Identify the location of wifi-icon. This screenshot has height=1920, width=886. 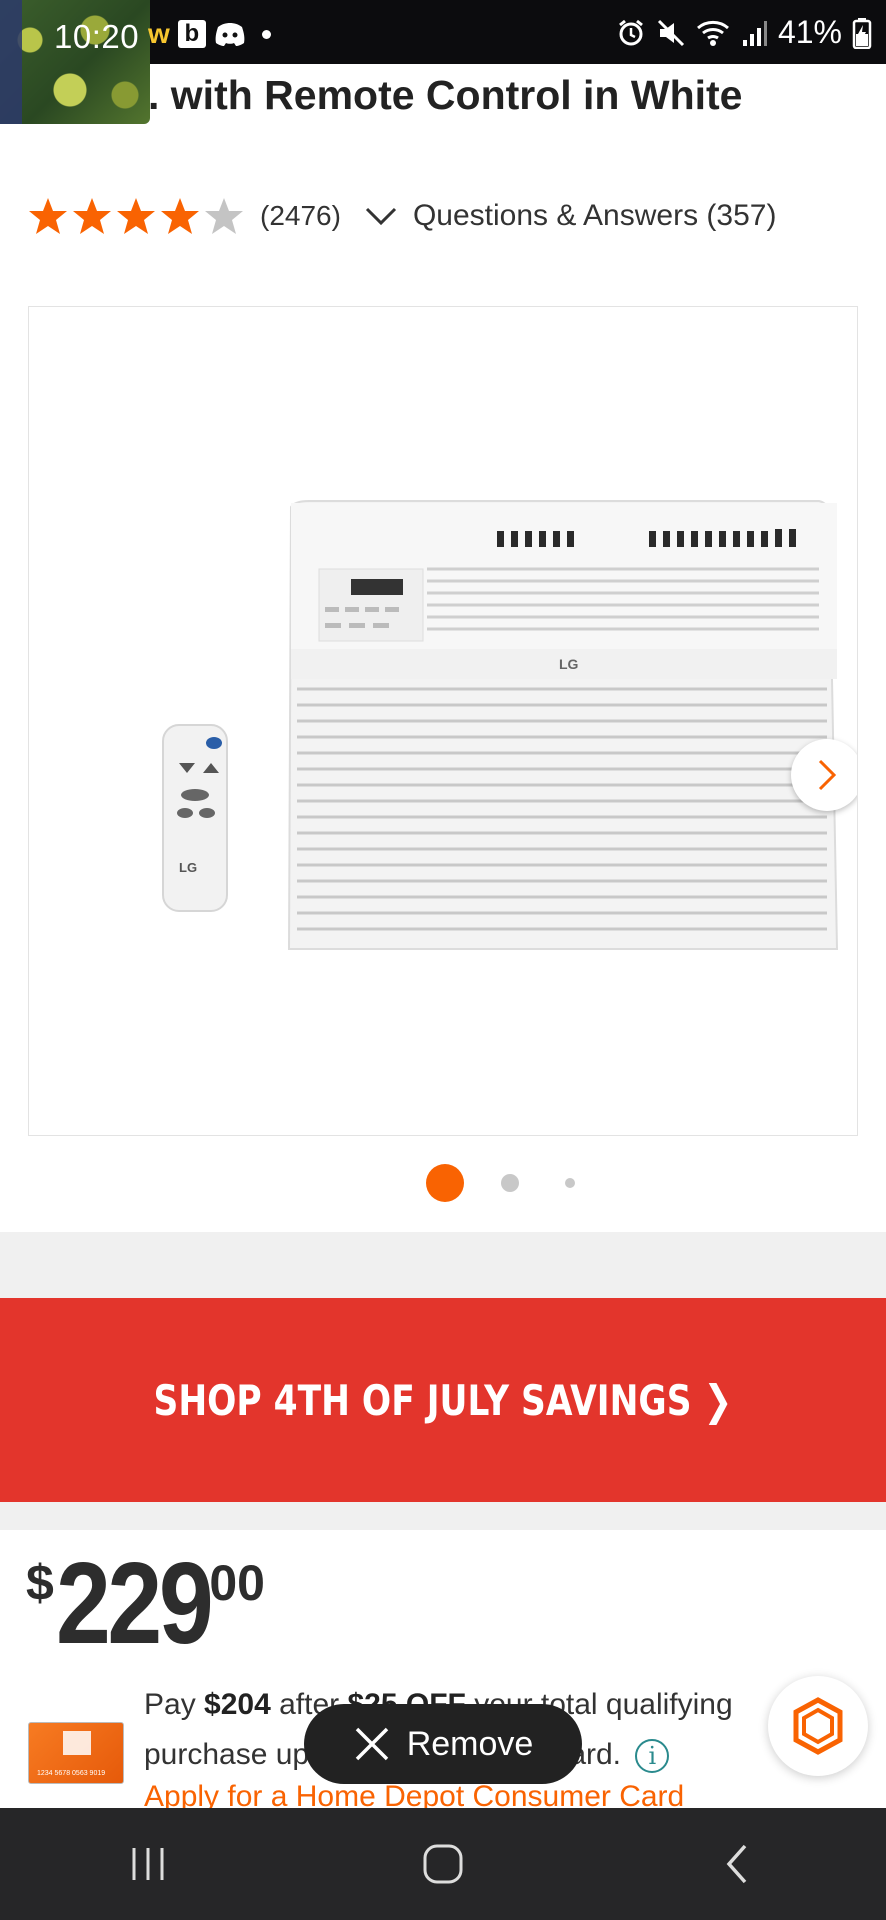
(712, 33).